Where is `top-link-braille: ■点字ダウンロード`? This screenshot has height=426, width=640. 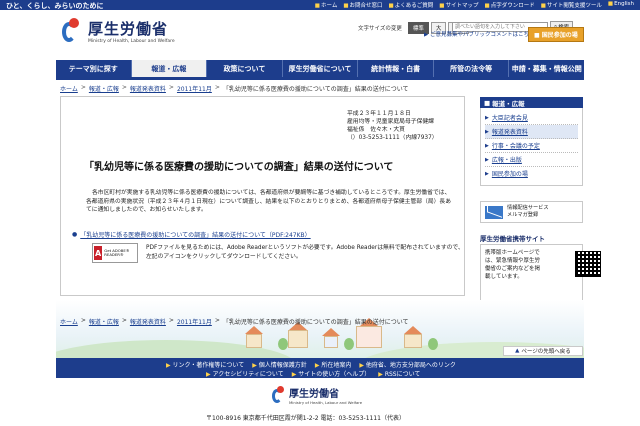
top-link-braille: ■点字ダウンロード is located at coordinates (509, 5).